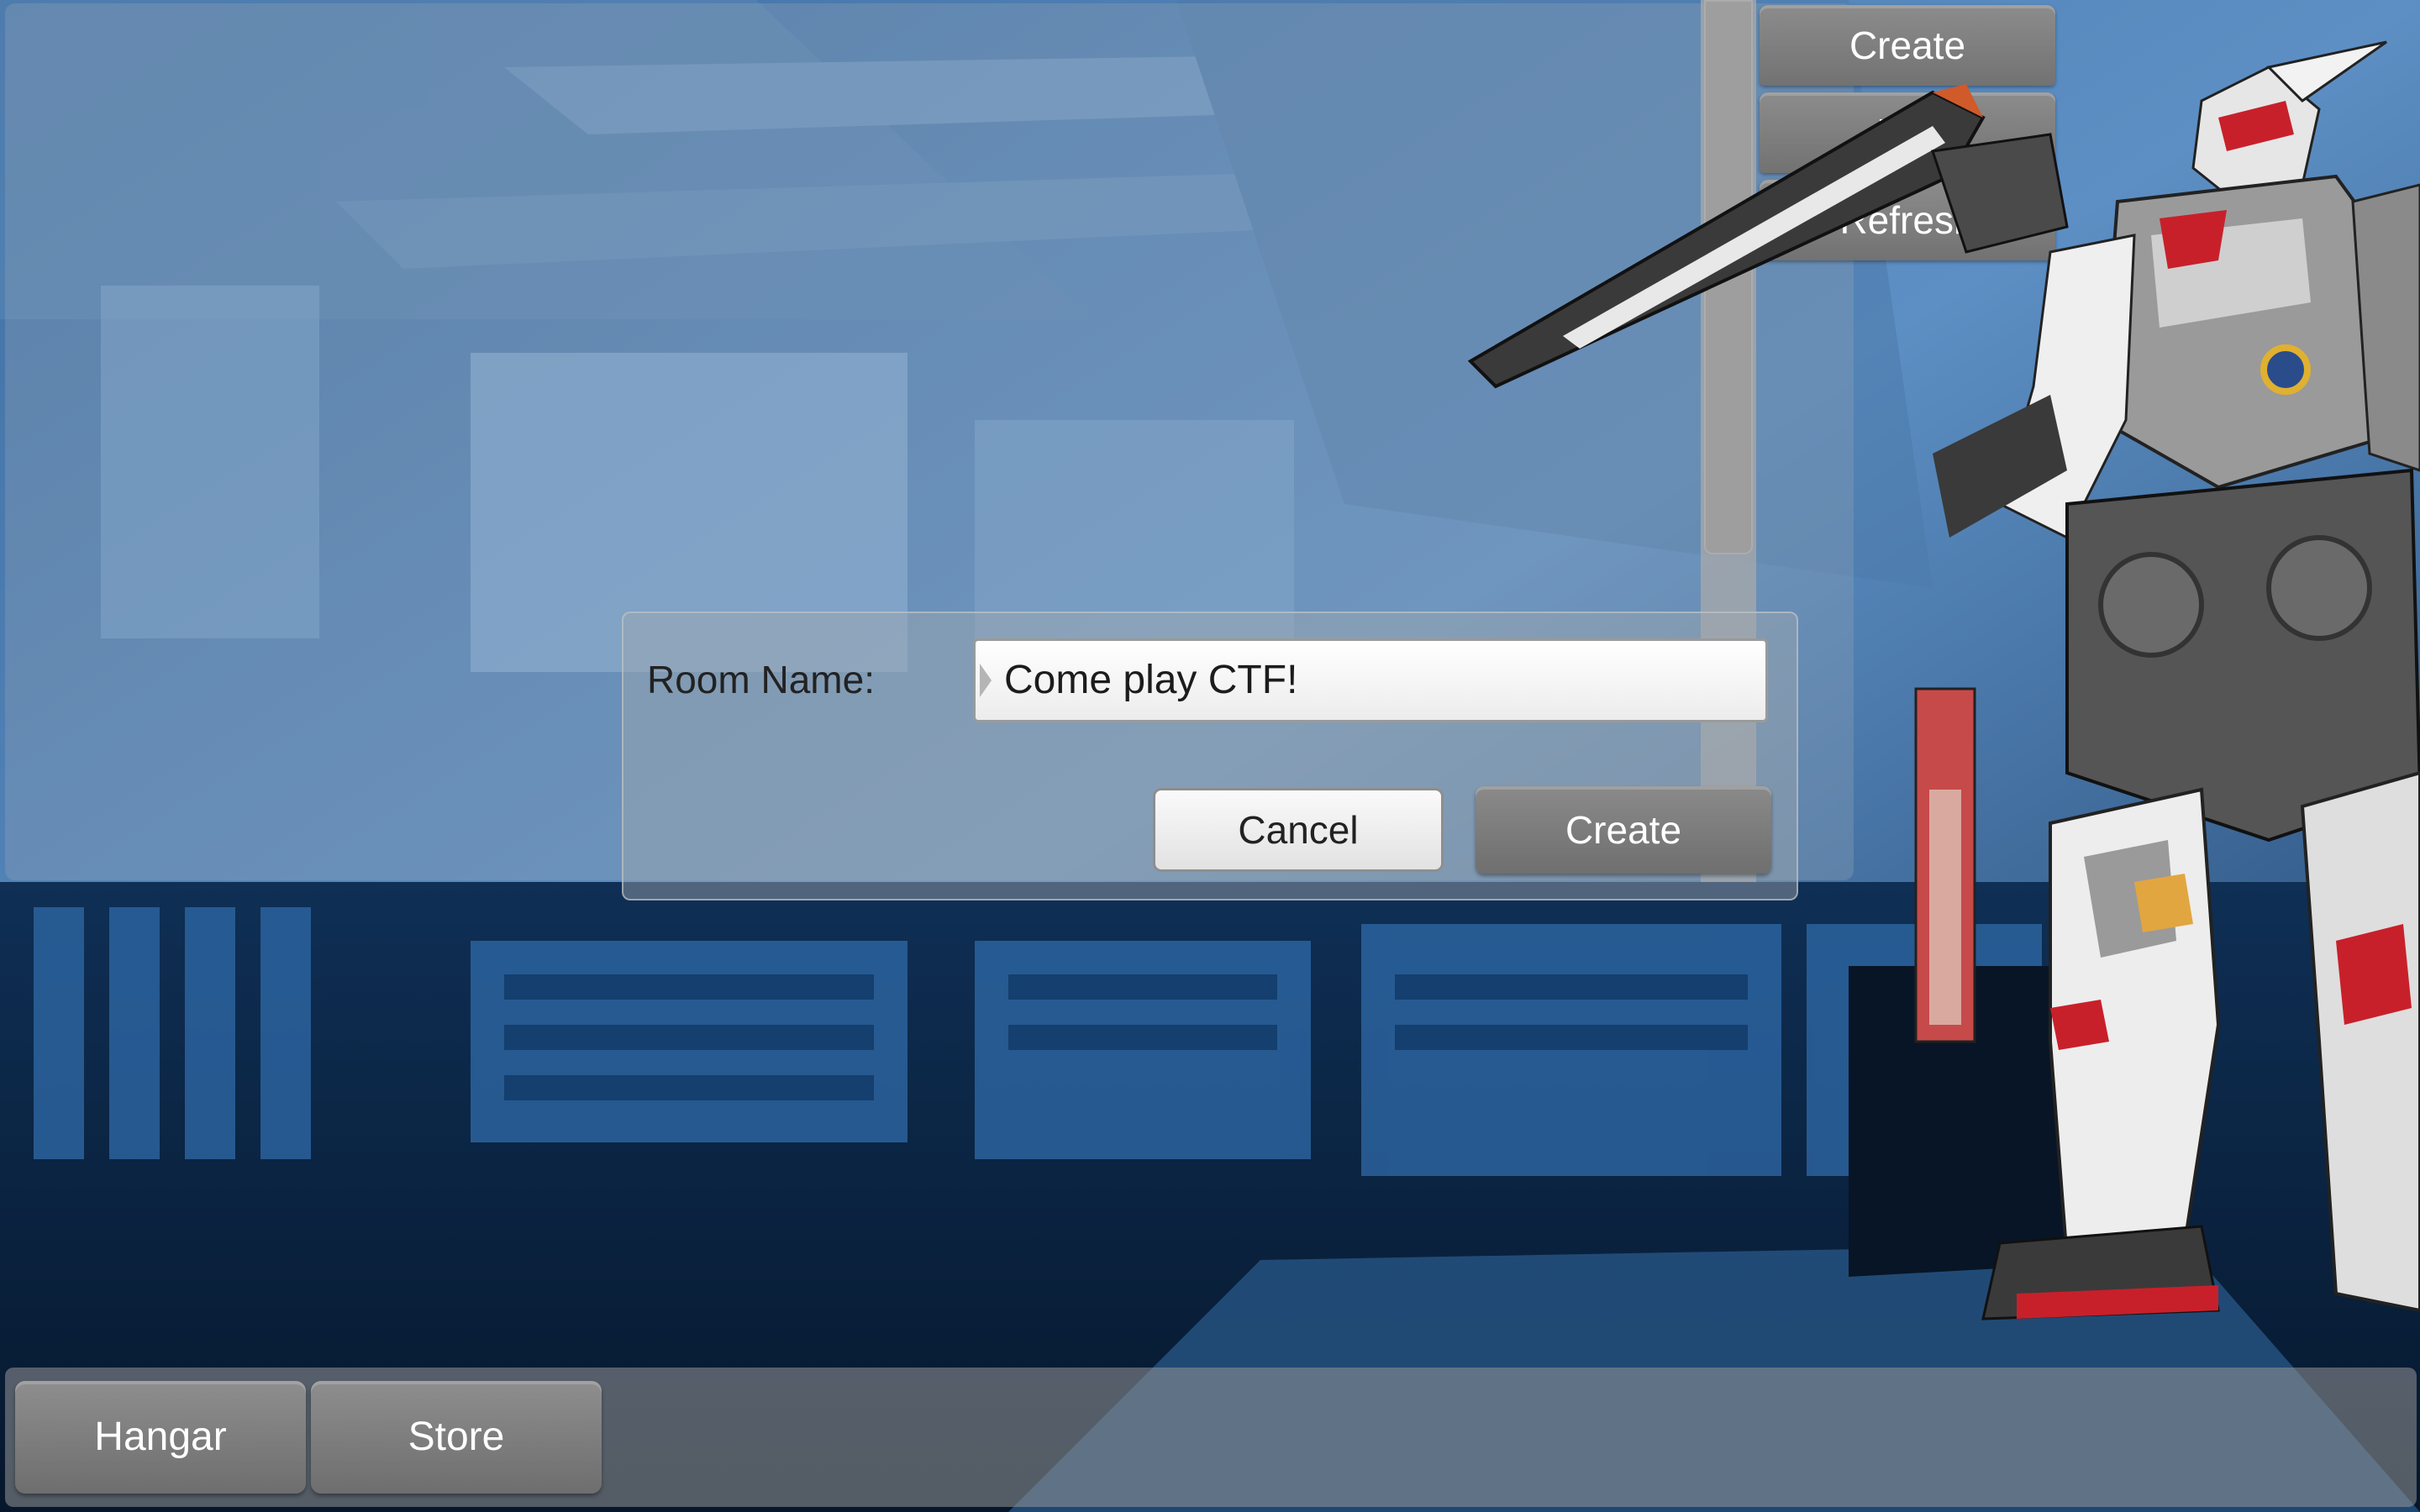  Describe the element at coordinates (1371, 680) in the screenshot. I see `room-name-input: Come play CTF!` at that location.